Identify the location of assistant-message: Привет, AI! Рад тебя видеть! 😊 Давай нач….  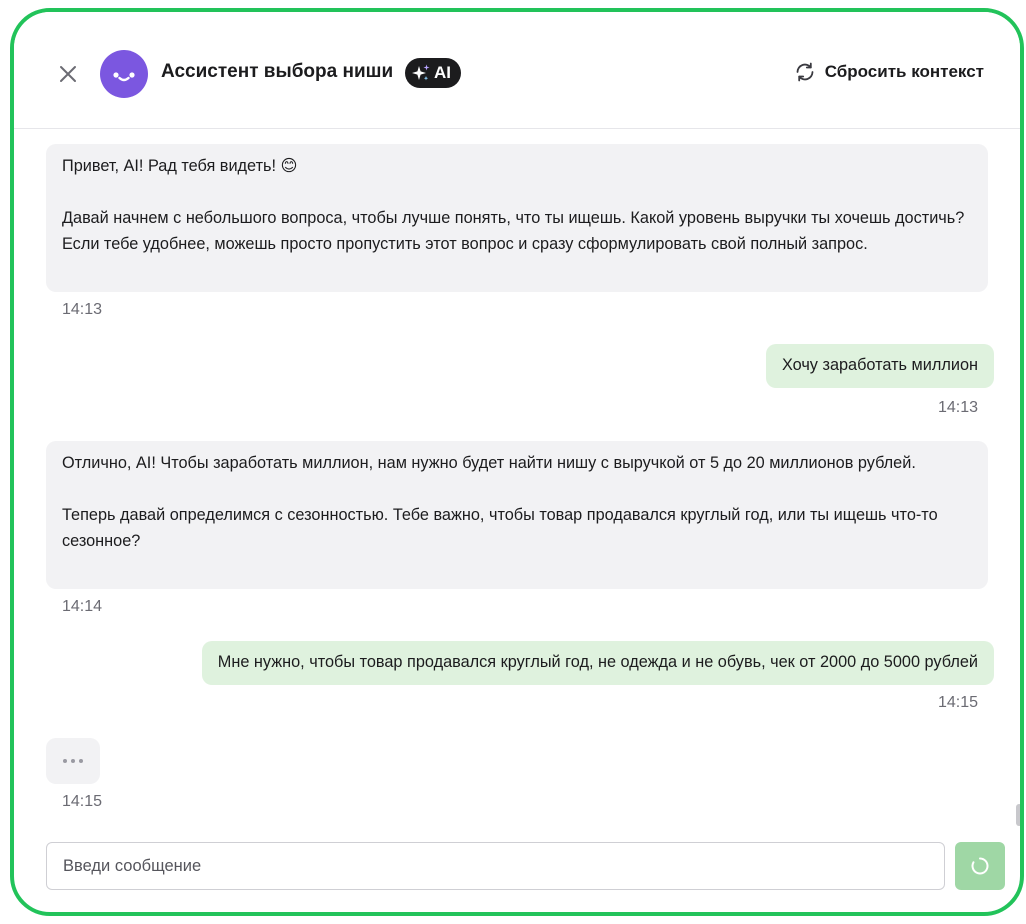
(517, 218).